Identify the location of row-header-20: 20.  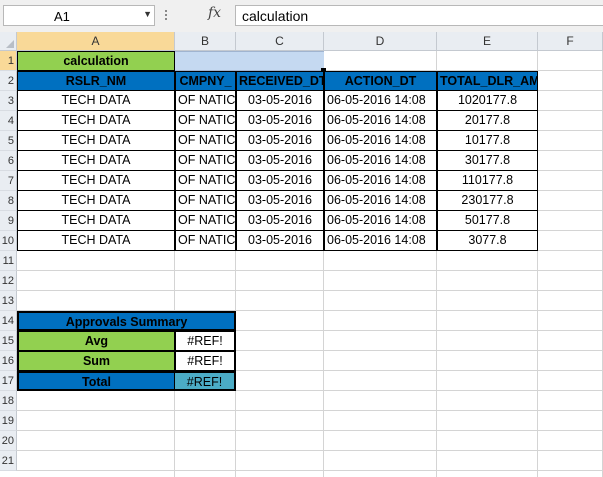
(8, 441).